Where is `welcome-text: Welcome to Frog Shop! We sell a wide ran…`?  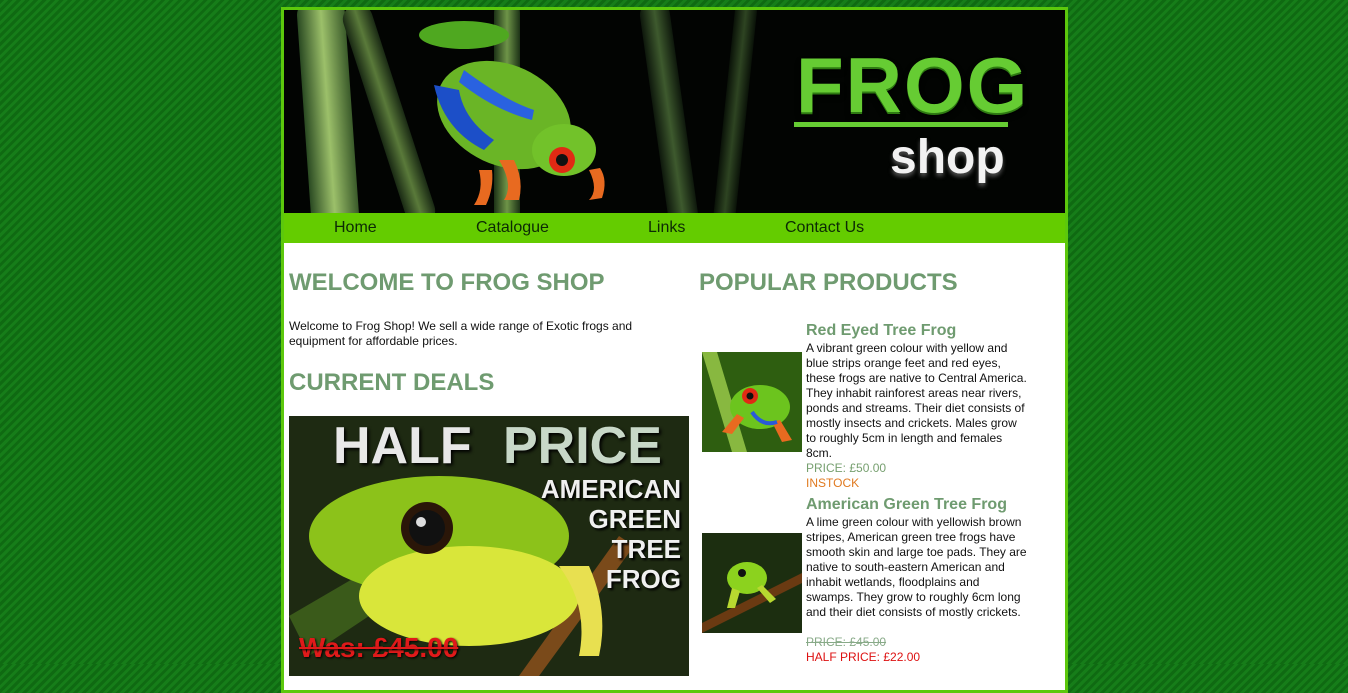
welcome-text: Welcome to Frog Shop! We sell a wide ran… is located at coordinates (461, 333).